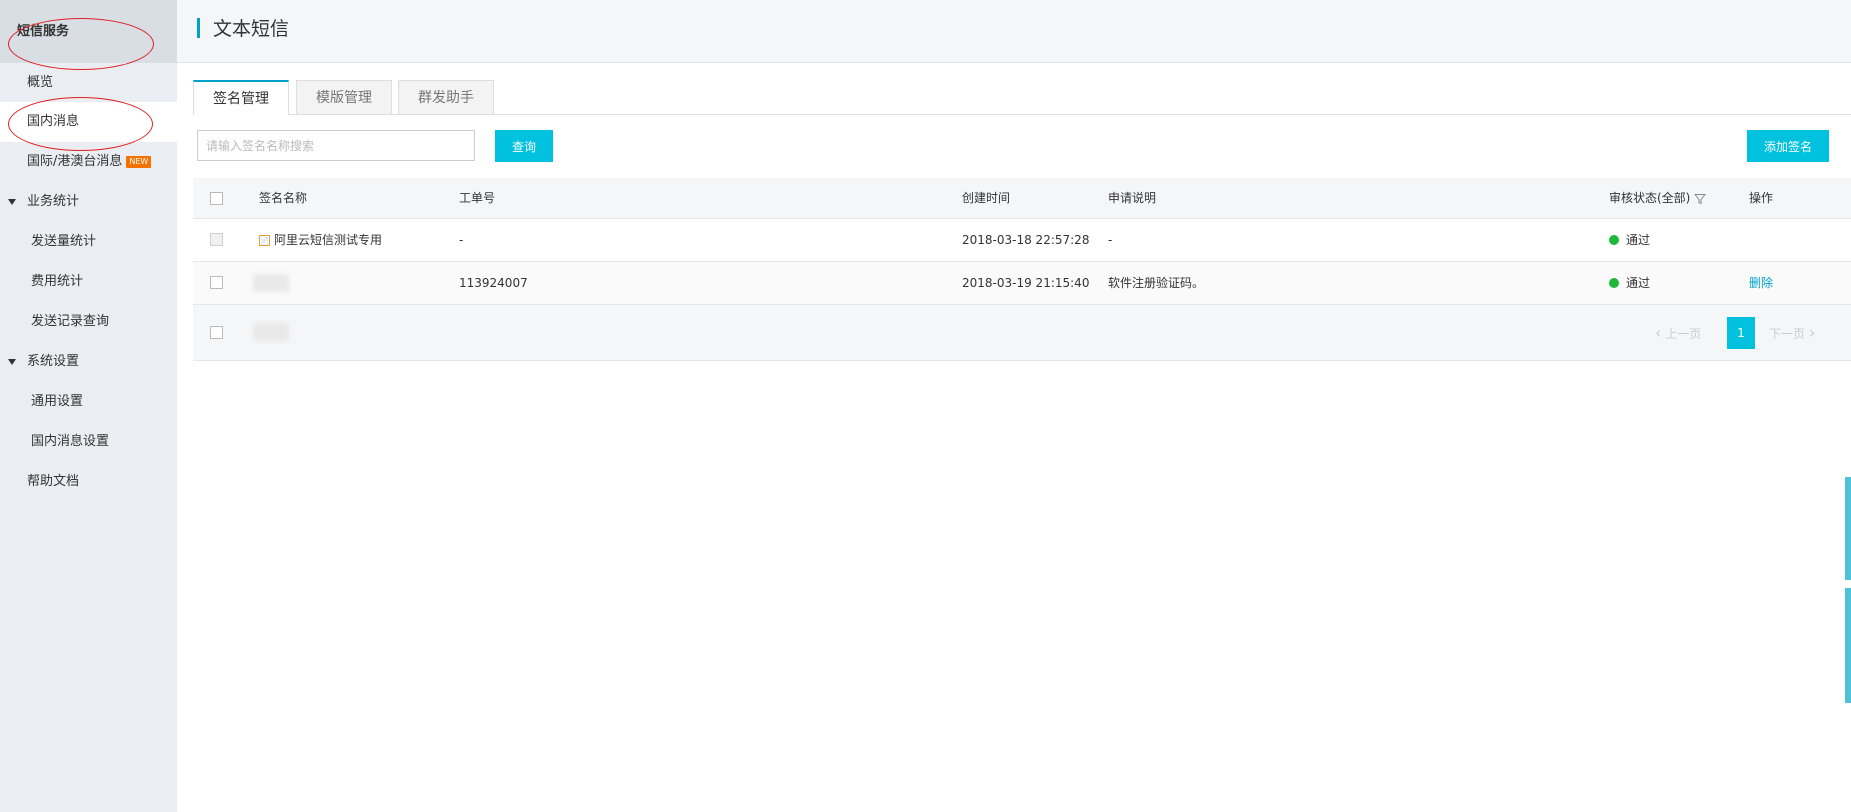 The width and height of the screenshot is (1851, 812). I want to click on prev-page-button: ‹ 上一页, so click(1678, 333).